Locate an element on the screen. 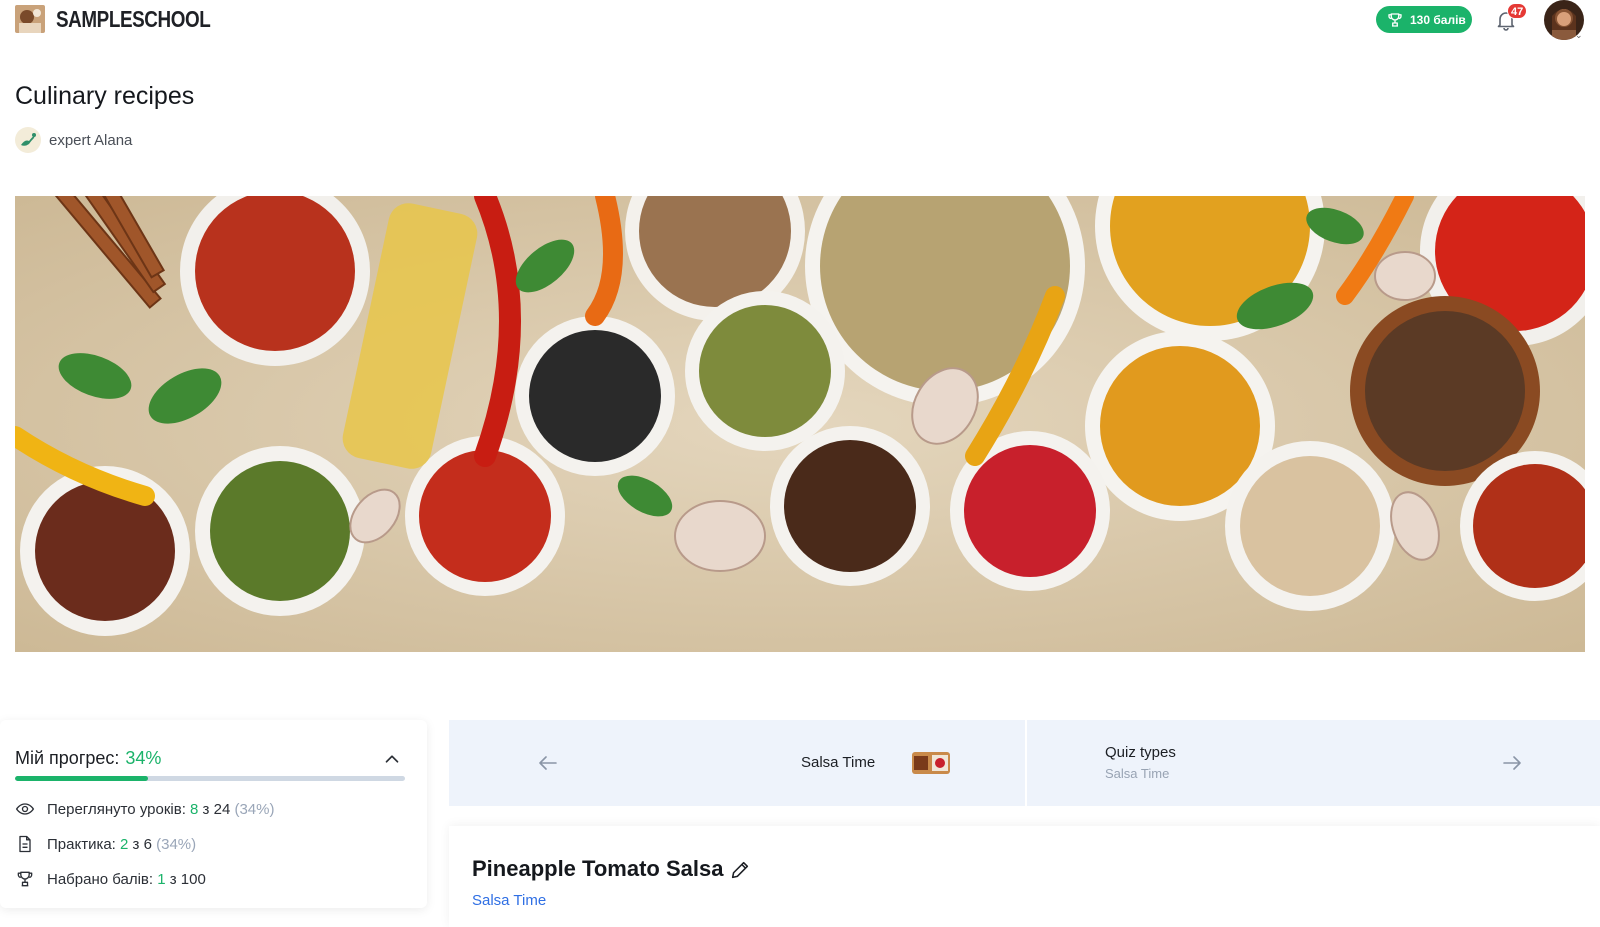 This screenshot has height=927, width=1600. stat-practice: Практика: 2 з 6 (34%) is located at coordinates (105, 844).